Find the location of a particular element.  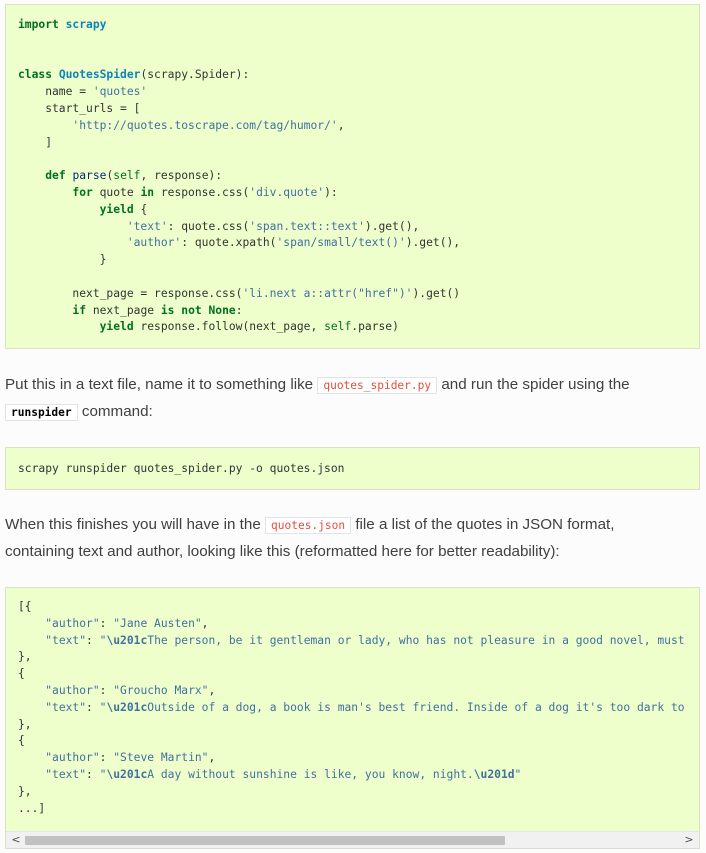

paragraph-text: command: is located at coordinates (115, 411).